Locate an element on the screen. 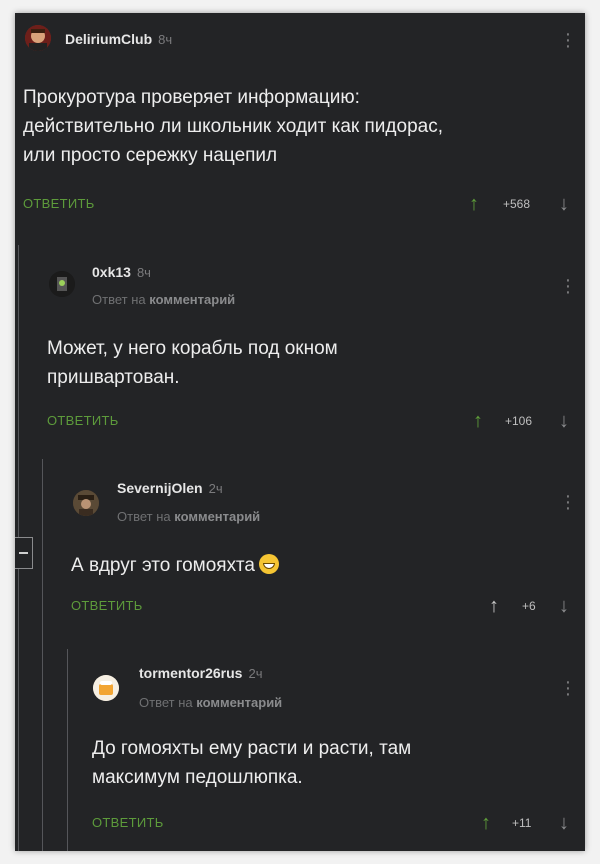  username: DeliriumClub 8ч is located at coordinates (118, 39).